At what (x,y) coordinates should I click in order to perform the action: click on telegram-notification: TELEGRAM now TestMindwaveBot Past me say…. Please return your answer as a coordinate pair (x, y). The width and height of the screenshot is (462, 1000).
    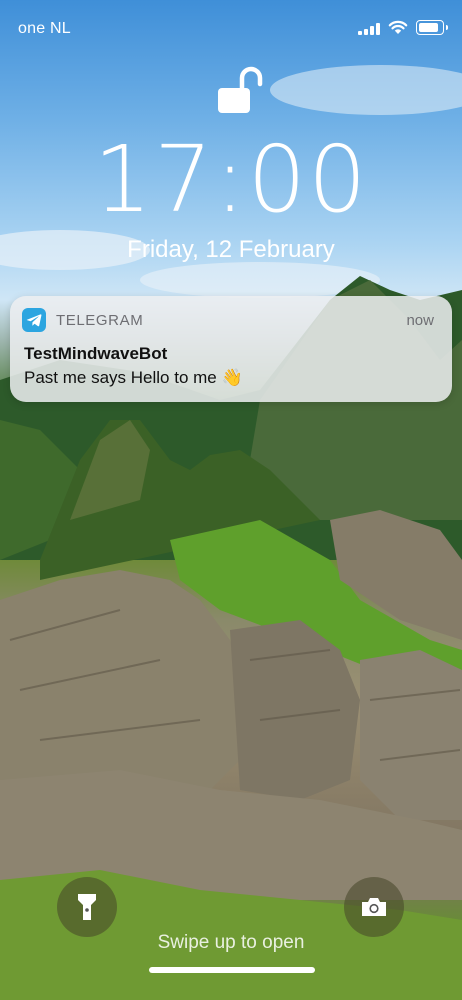
    Looking at the image, I should click on (231, 349).